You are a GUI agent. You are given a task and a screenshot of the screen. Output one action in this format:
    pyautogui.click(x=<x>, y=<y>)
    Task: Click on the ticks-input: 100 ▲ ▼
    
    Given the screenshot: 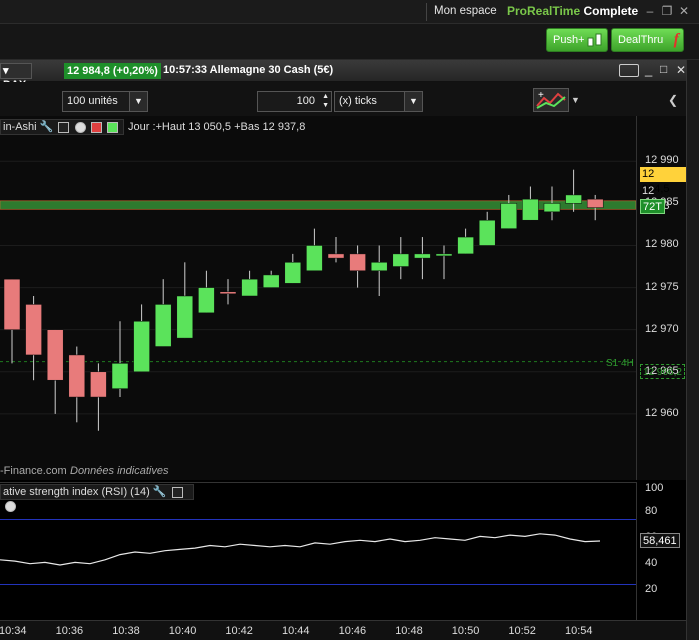 What is the action you would take?
    pyautogui.click(x=294, y=101)
    